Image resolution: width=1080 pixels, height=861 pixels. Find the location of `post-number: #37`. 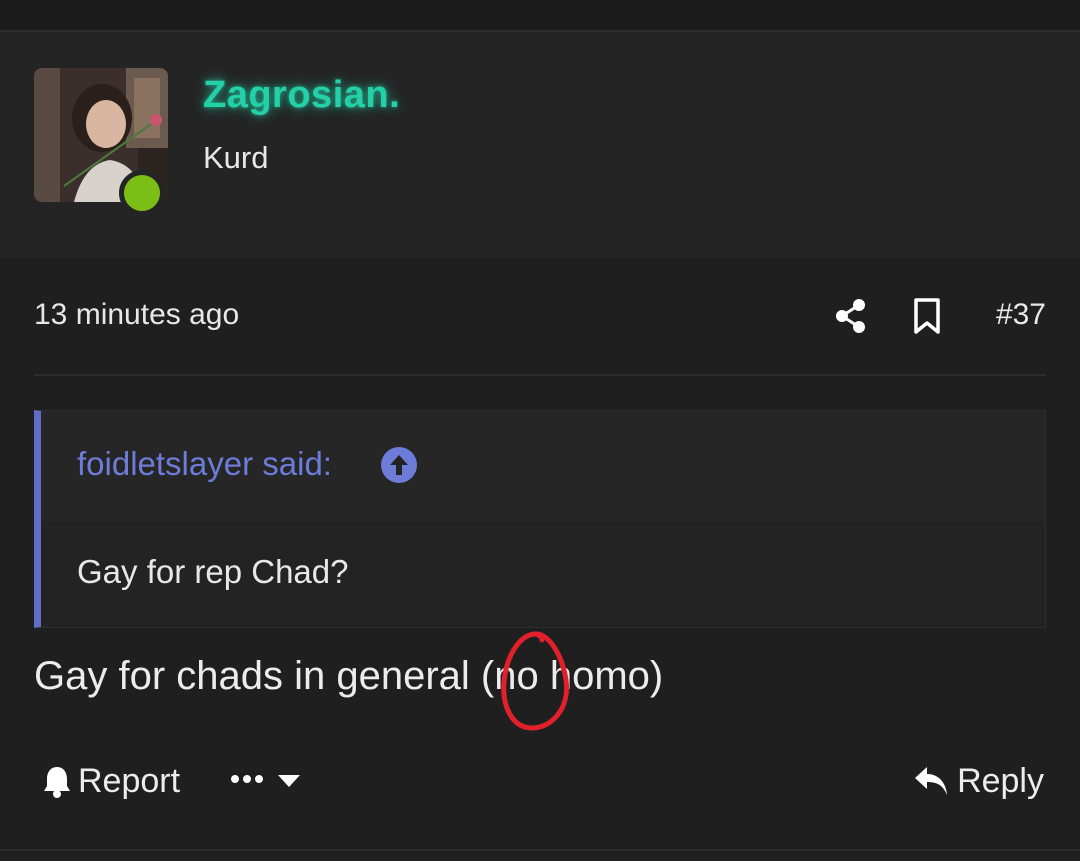

post-number: #37 is located at coordinates (1021, 315).